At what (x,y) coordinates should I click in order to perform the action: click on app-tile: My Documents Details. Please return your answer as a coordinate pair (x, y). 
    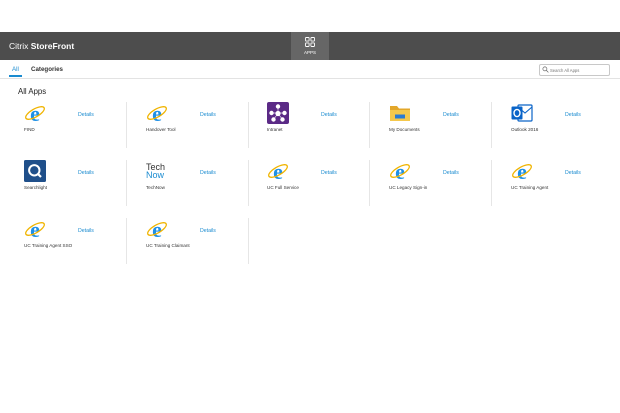
    Looking at the image, I should click on (445, 129).